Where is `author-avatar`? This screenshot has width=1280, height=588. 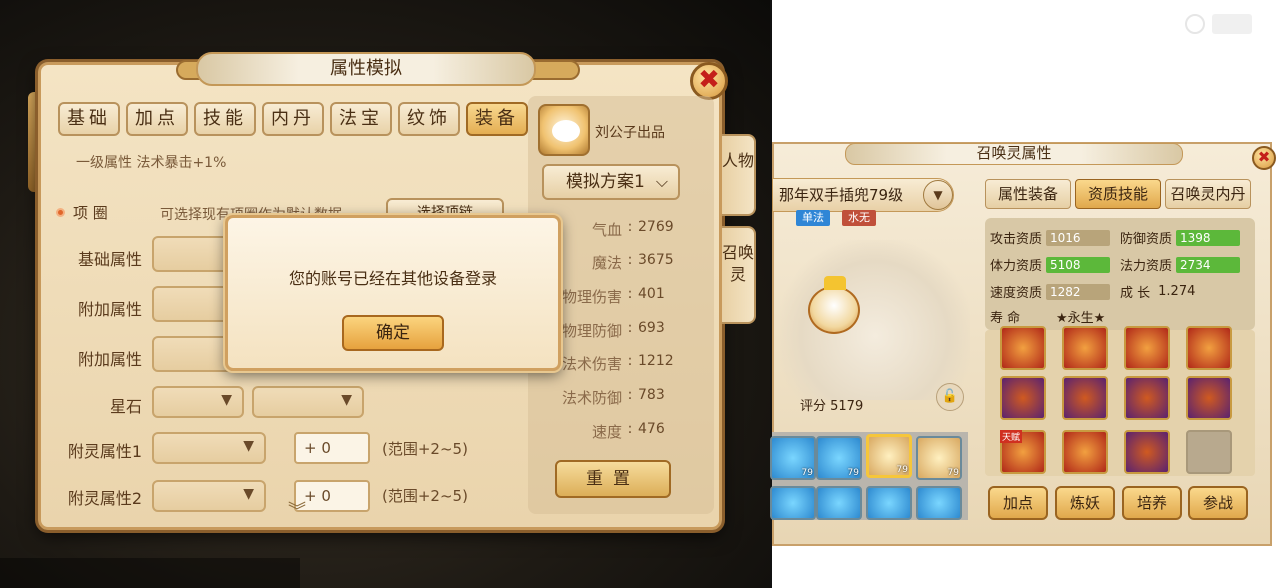
author-avatar is located at coordinates (564, 130).